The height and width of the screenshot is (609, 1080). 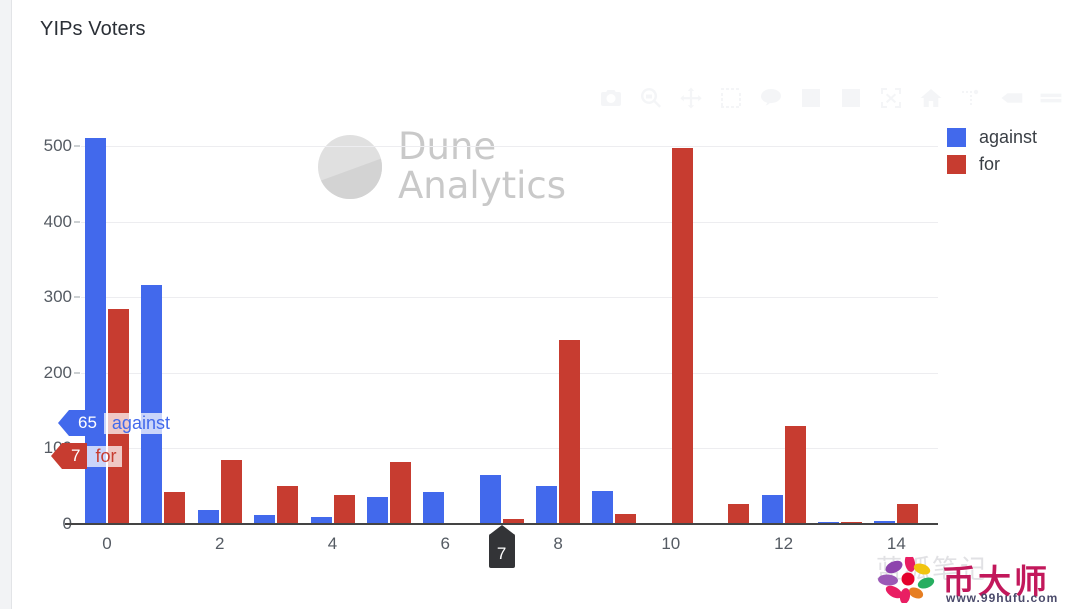 What do you see at coordinates (107, 543) in the screenshot?
I see `x-axis-tick-label: 0` at bounding box center [107, 543].